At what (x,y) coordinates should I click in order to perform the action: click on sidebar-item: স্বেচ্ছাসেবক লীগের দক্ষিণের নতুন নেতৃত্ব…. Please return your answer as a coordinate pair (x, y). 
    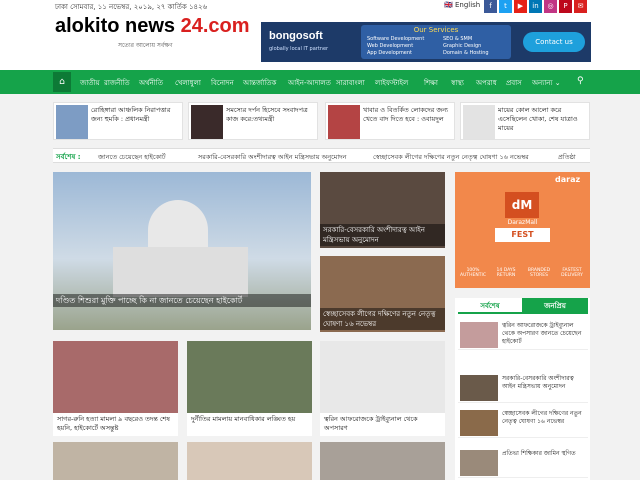
    Looking at the image, I should click on (523, 423).